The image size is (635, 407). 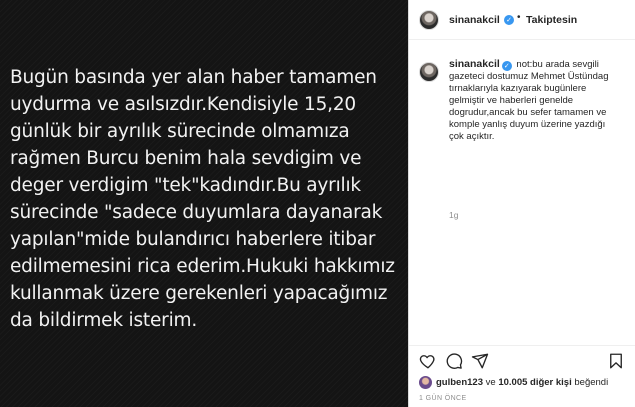 What do you see at coordinates (104, 320) in the screenshot?
I see `statement-line: da bildirmek isterim.` at bounding box center [104, 320].